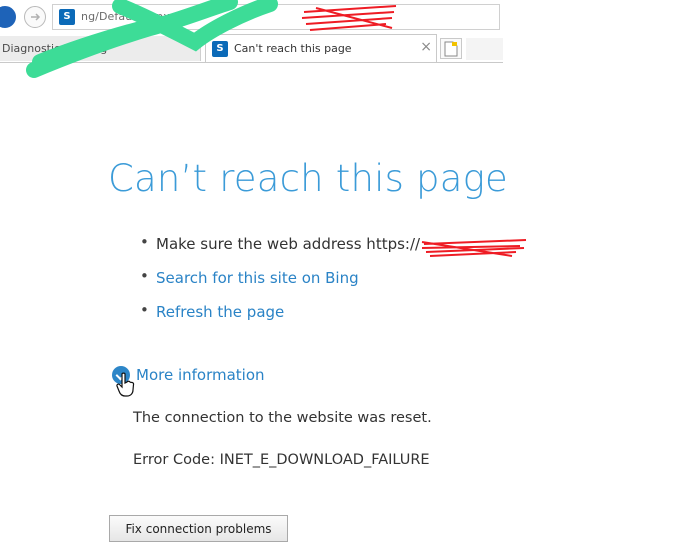  What do you see at coordinates (293, 48) in the screenshot?
I see `tab-label: Can't reach this page` at bounding box center [293, 48].